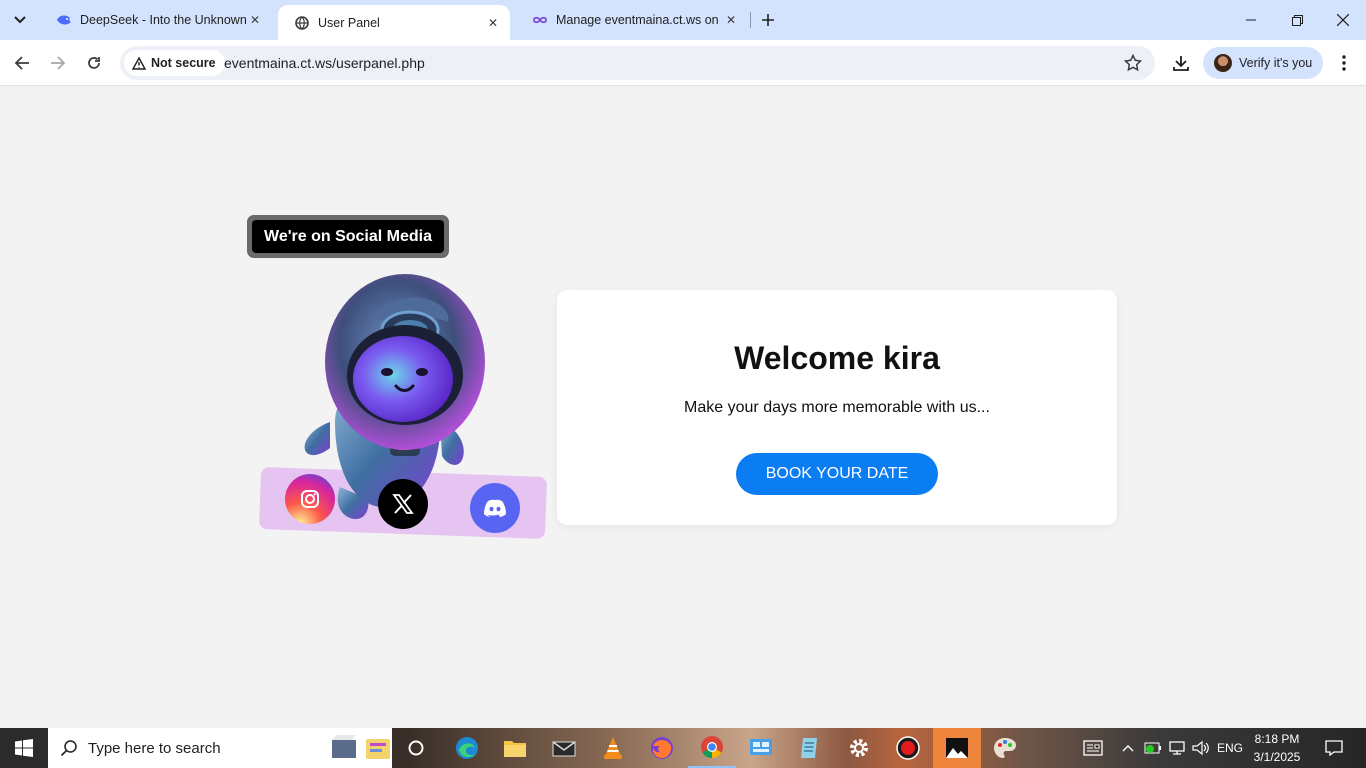 Image resolution: width=1366 pixels, height=768 pixels. I want to click on discord-button, so click(495, 508).